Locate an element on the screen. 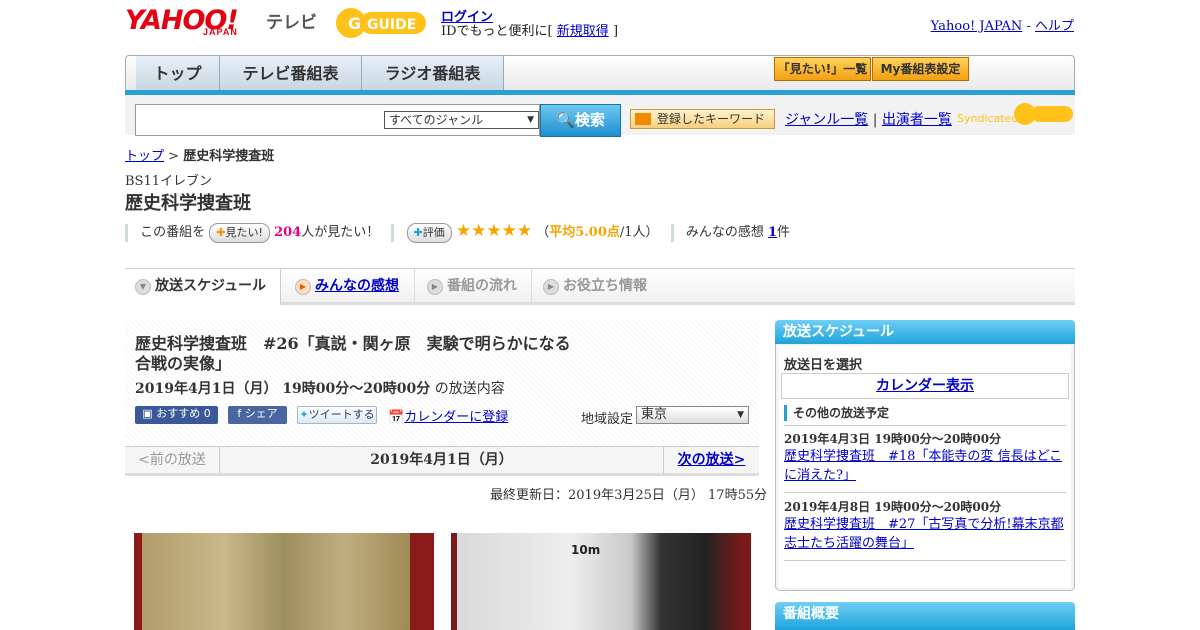 Image resolution: width=1200 pixels, height=630 pixels. tab-program-flow: ▶ 番組の流れ is located at coordinates (474, 286).